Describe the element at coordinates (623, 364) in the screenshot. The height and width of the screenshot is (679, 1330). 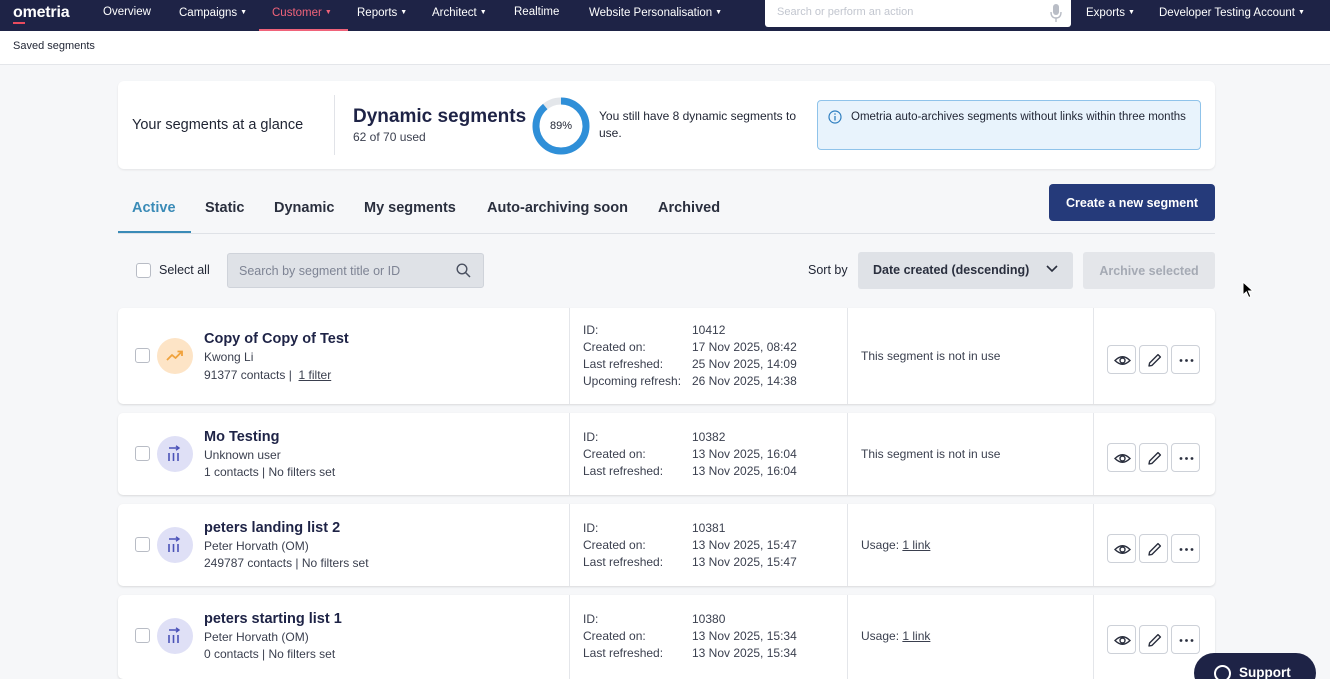
I see `refreshed-label: Last refreshed:` at that location.